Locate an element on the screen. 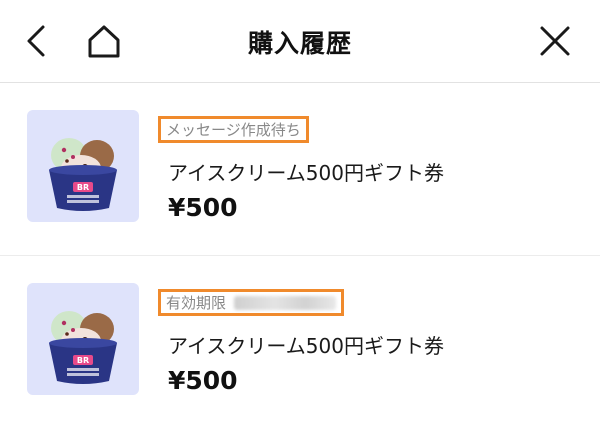  redacted-date is located at coordinates (285, 302).